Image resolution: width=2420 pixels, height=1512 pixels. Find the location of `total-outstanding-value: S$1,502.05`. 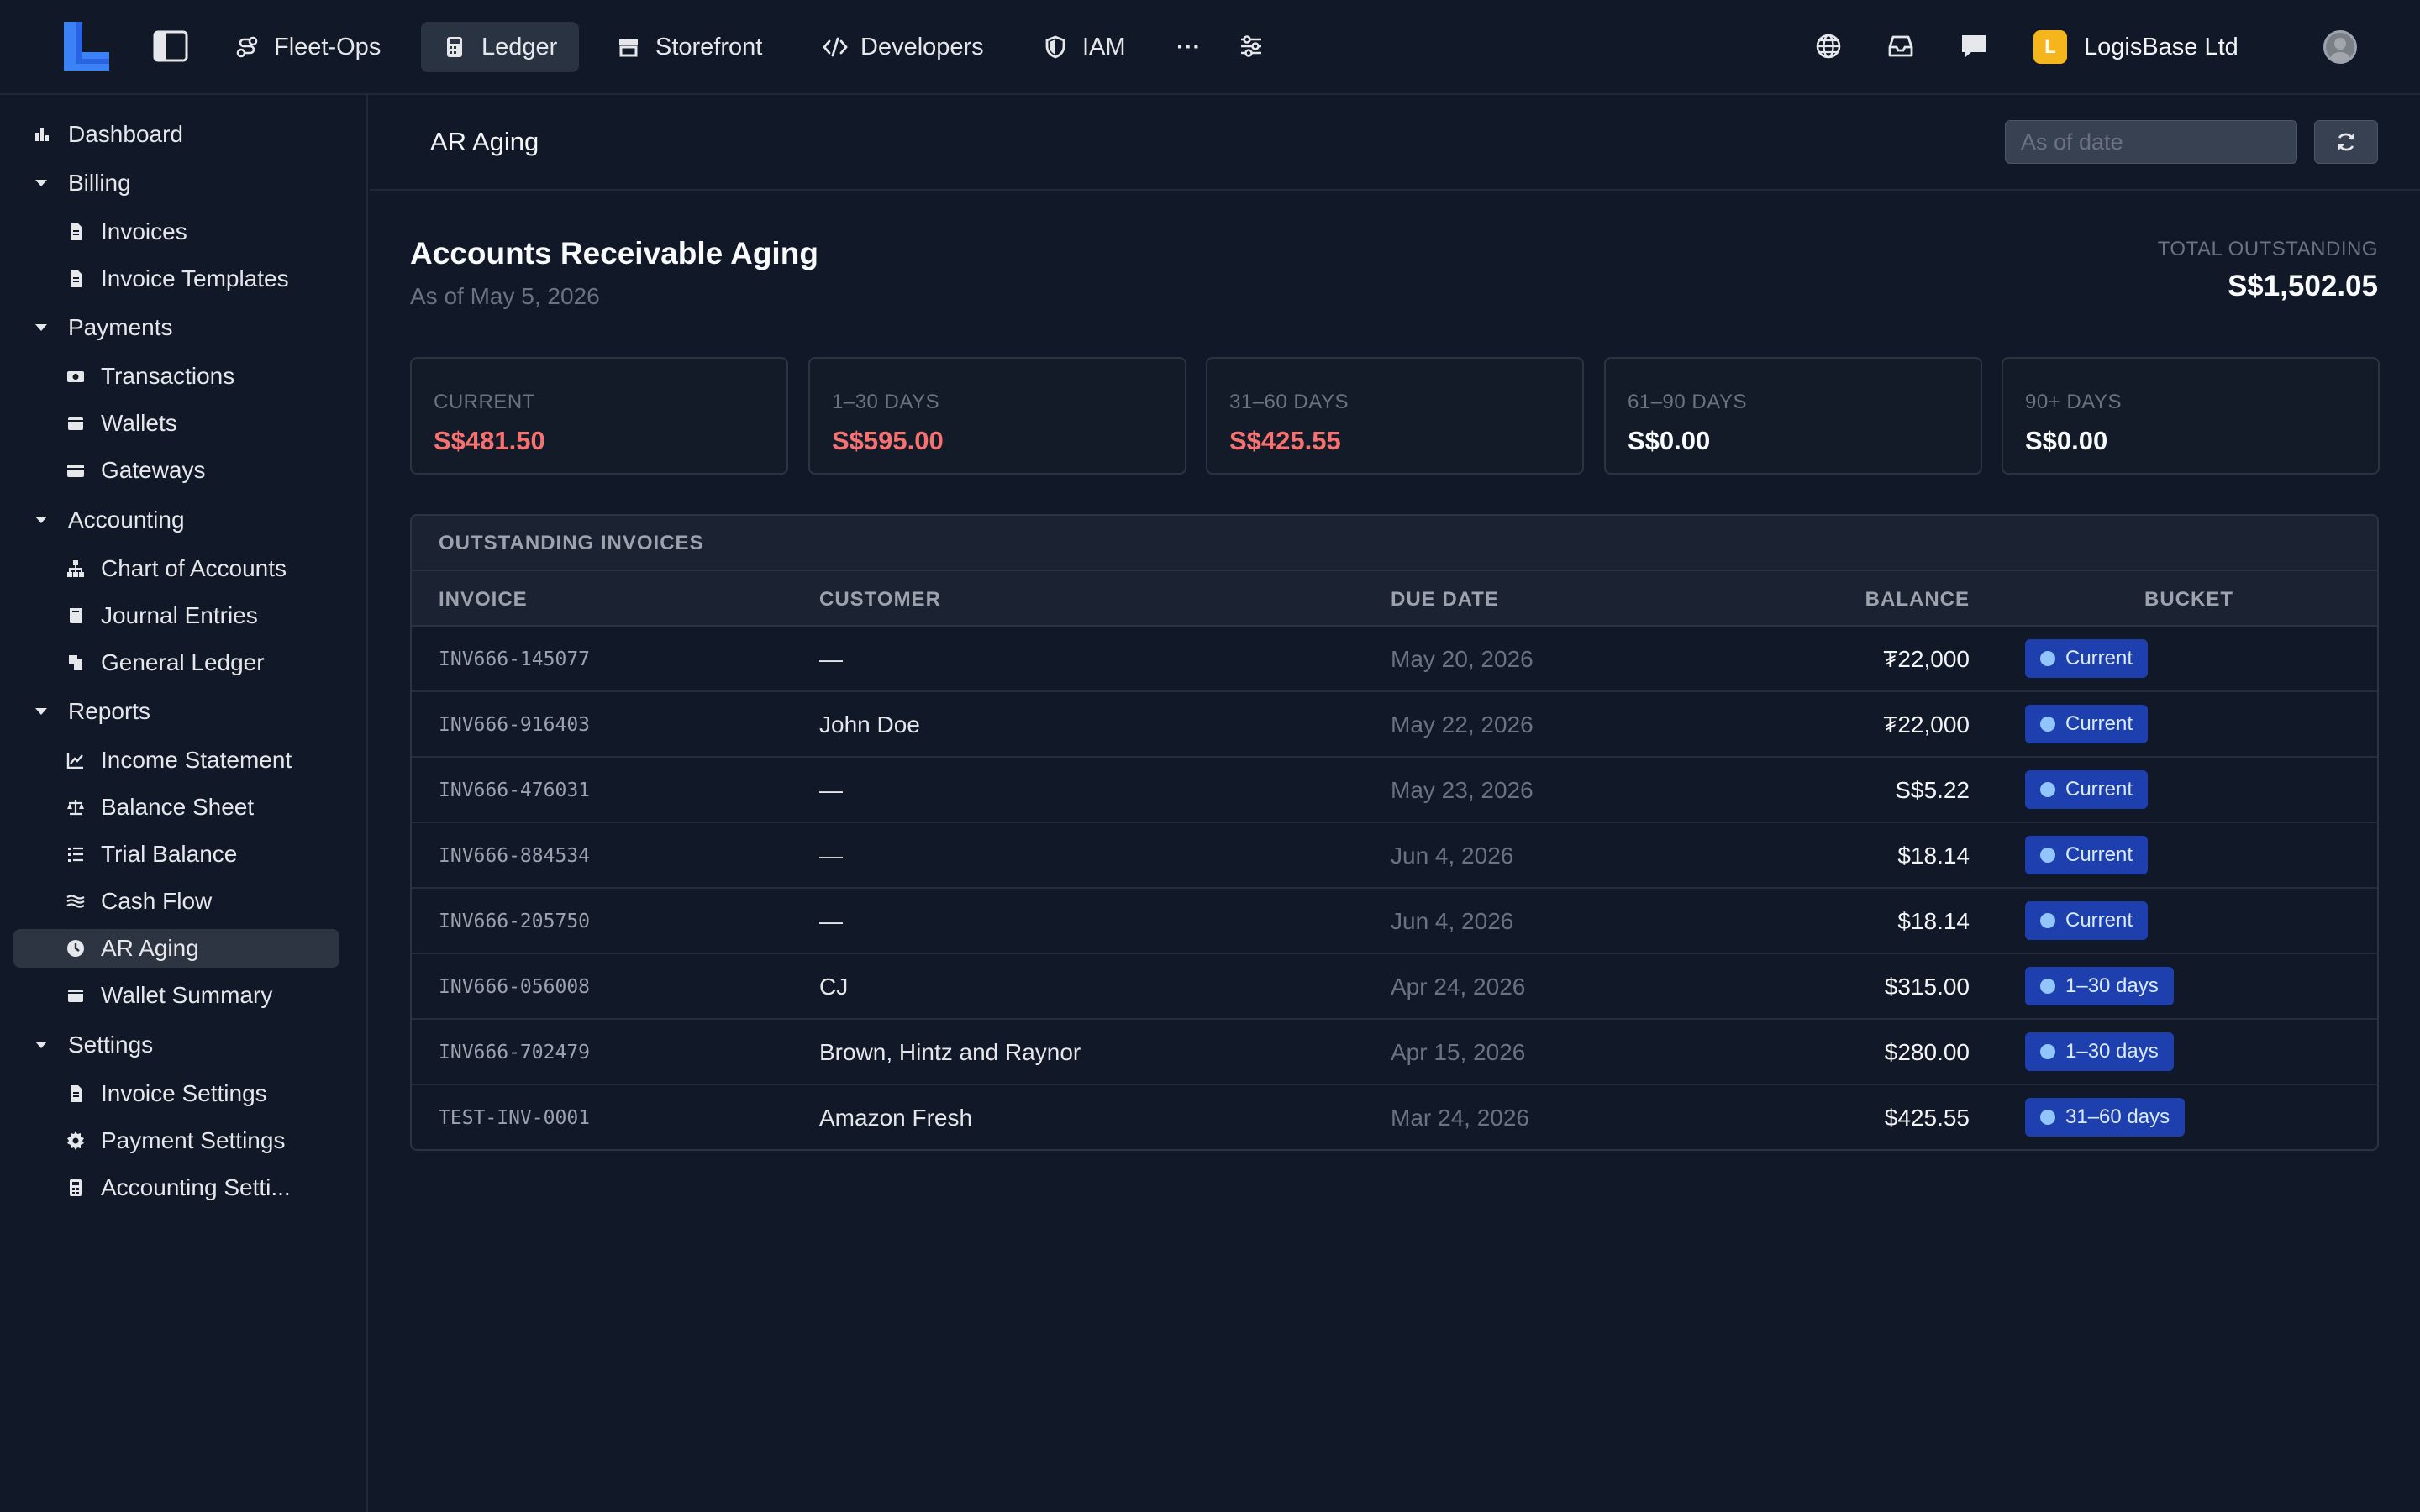

total-outstanding-value: S$1,502.05 is located at coordinates (2302, 286).